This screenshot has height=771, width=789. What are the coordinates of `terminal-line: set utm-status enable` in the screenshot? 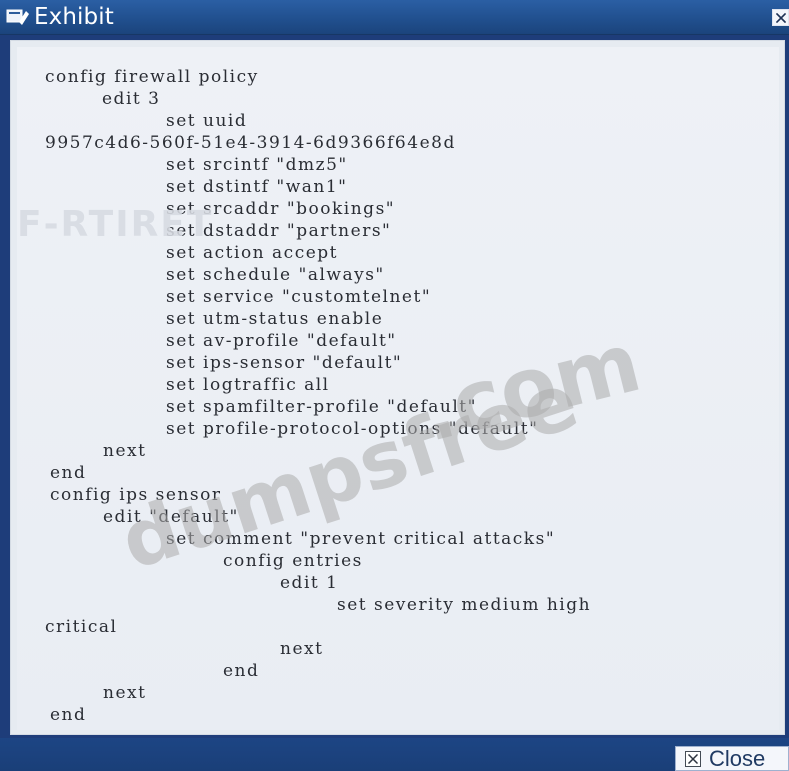 It's located at (275, 319).